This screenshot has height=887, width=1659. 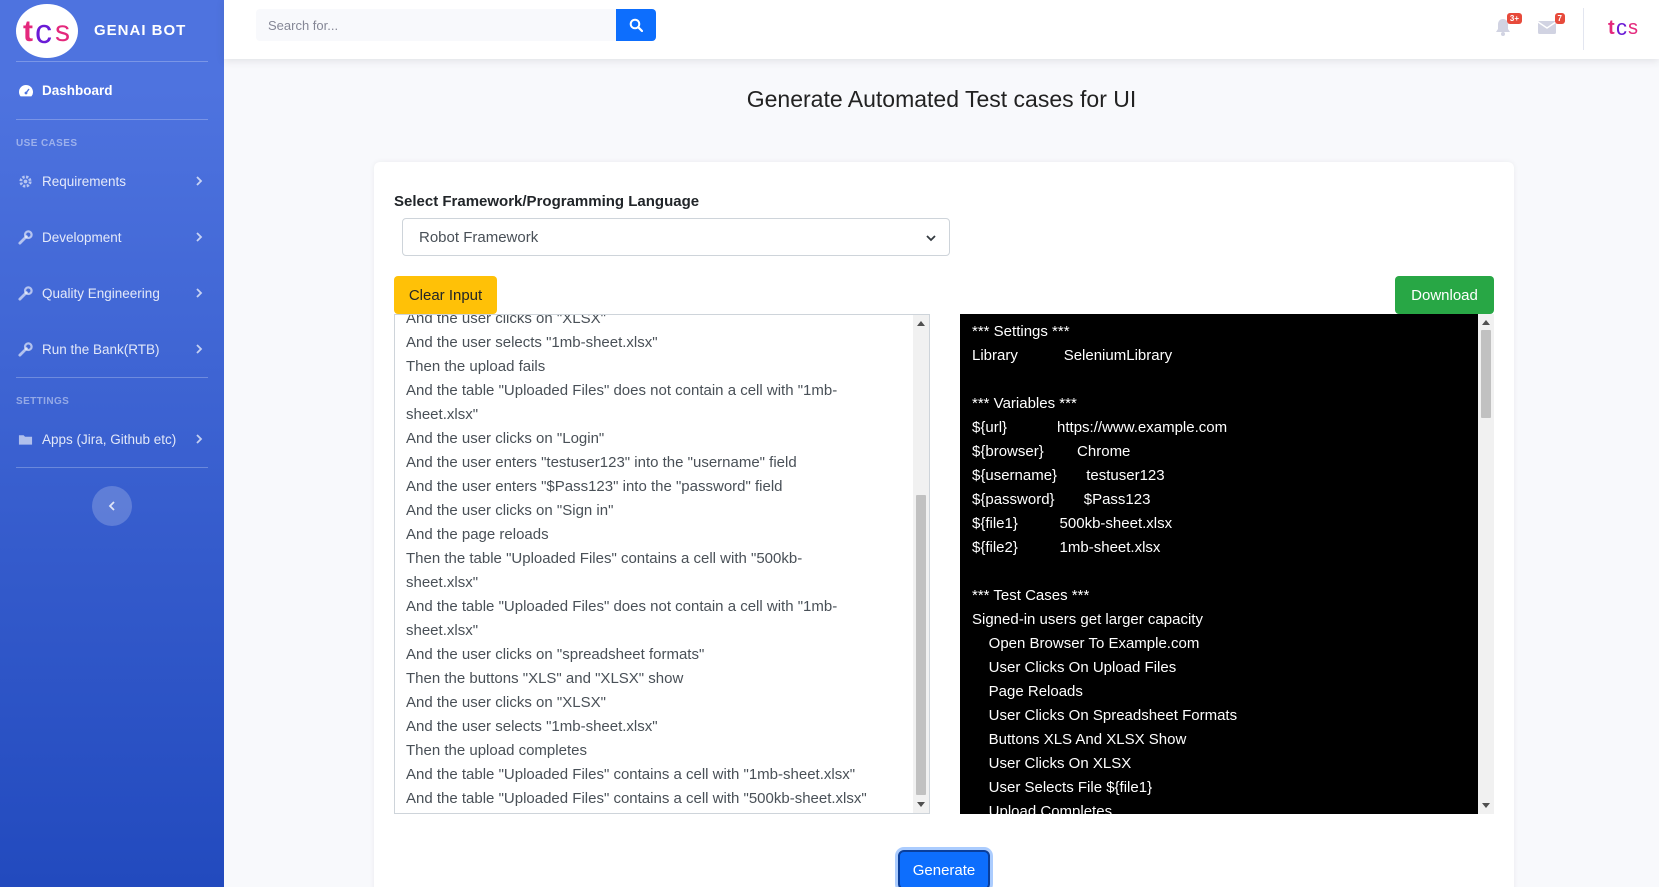 I want to click on alerts-button: 3+, so click(x=1508, y=26).